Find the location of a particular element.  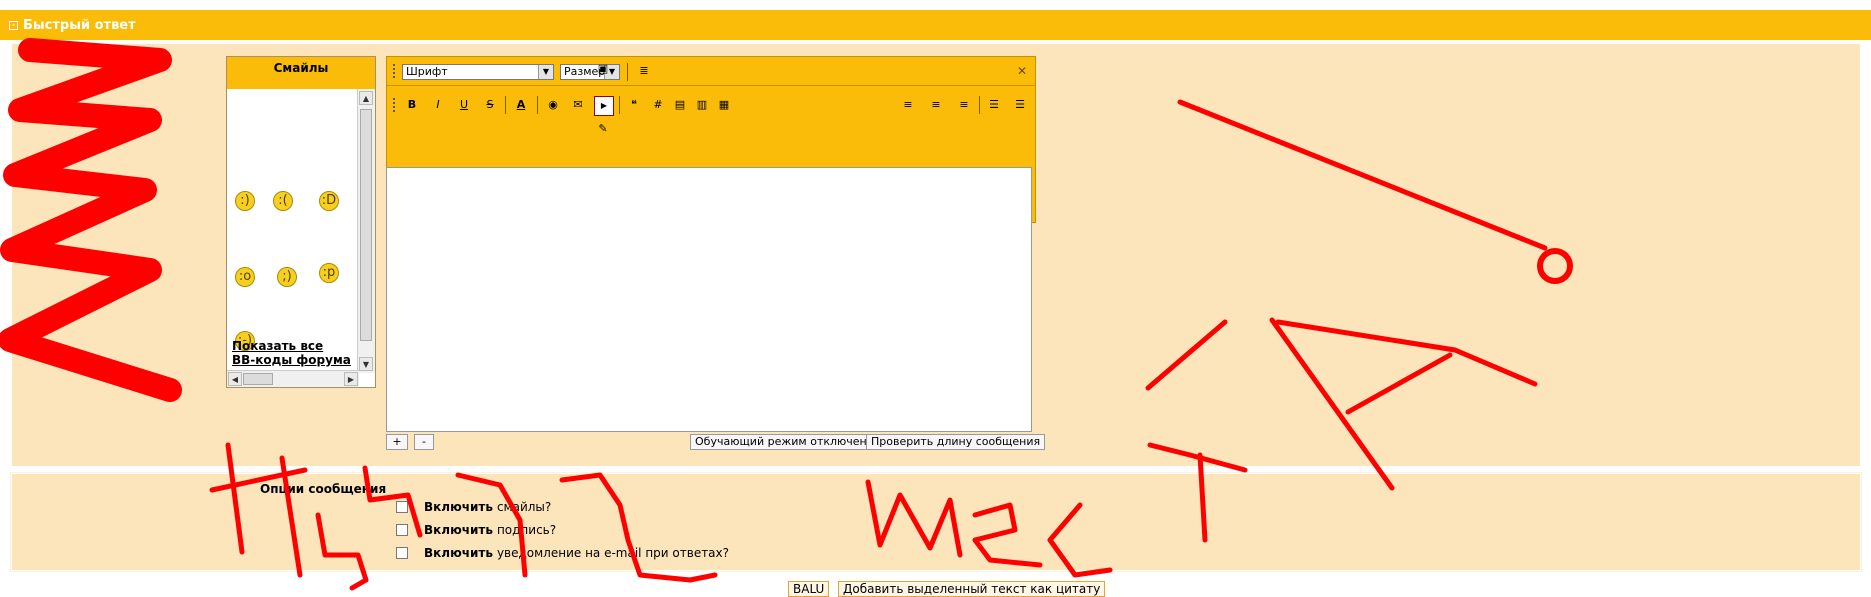

horizontal-scrollbar: ◀ ▶ is located at coordinates (293, 378).